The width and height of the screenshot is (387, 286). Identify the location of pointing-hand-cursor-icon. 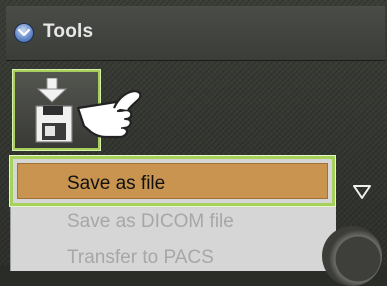
(109, 114).